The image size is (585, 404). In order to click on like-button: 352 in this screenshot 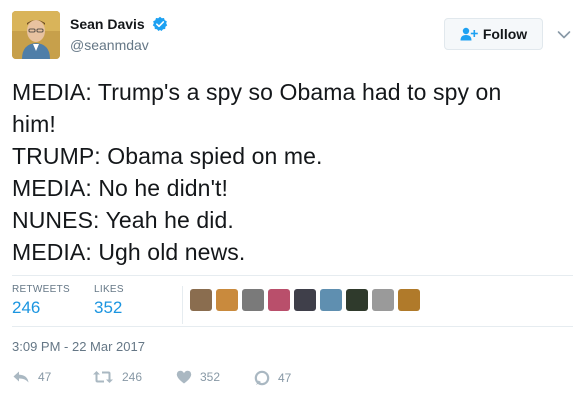, I will do `click(198, 377)`.